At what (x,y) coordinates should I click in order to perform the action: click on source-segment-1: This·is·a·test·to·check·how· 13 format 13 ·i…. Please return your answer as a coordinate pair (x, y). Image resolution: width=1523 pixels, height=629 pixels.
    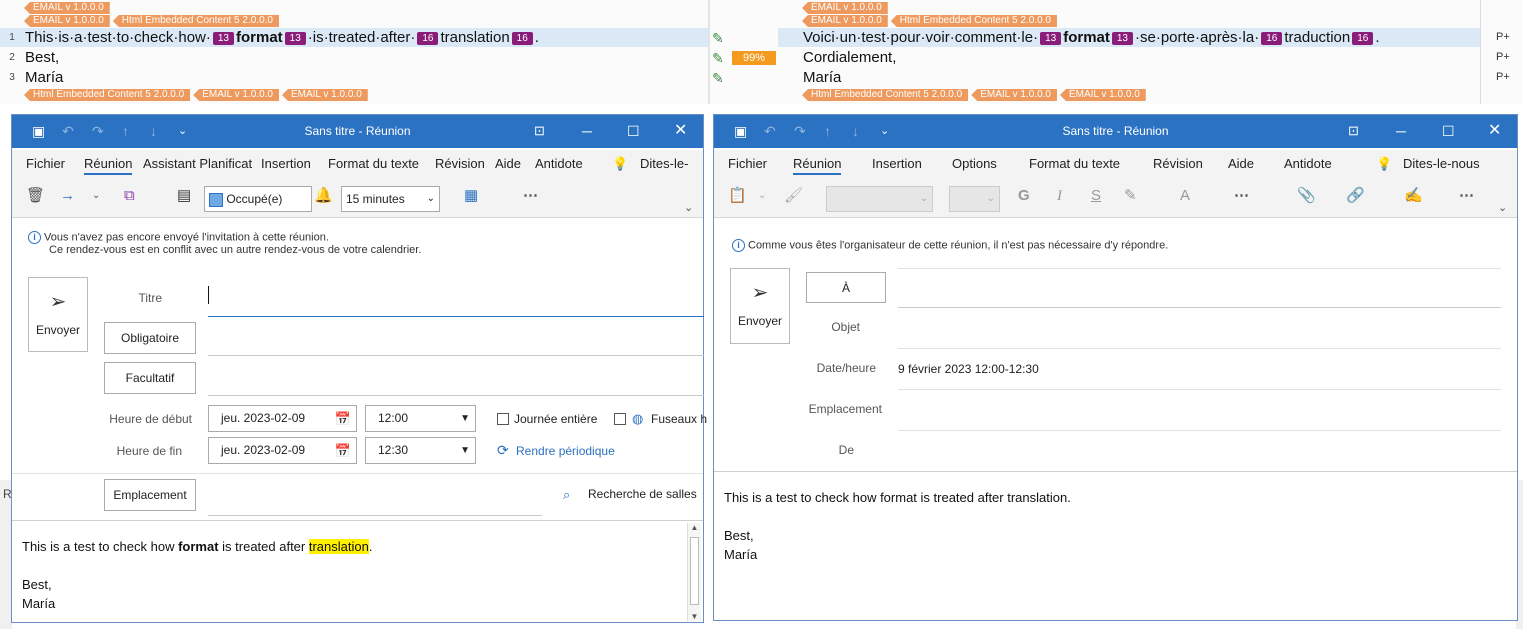
    Looking at the image, I should click on (282, 37).